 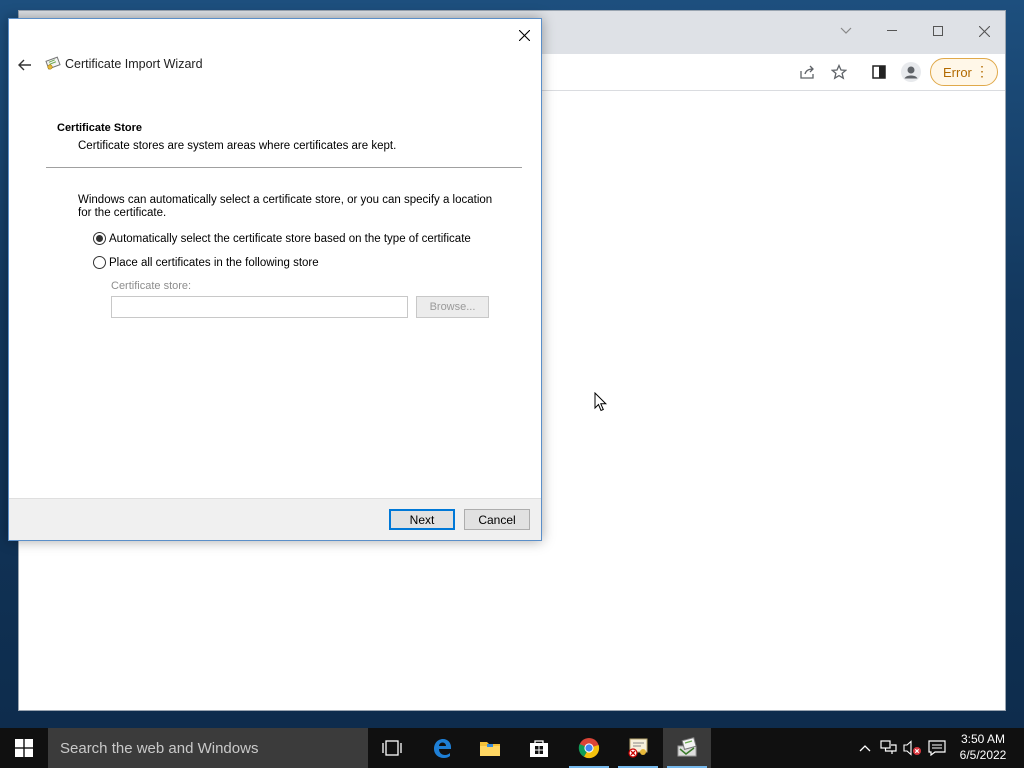 I want to click on mouse-cursor-icon, so click(x=601, y=403).